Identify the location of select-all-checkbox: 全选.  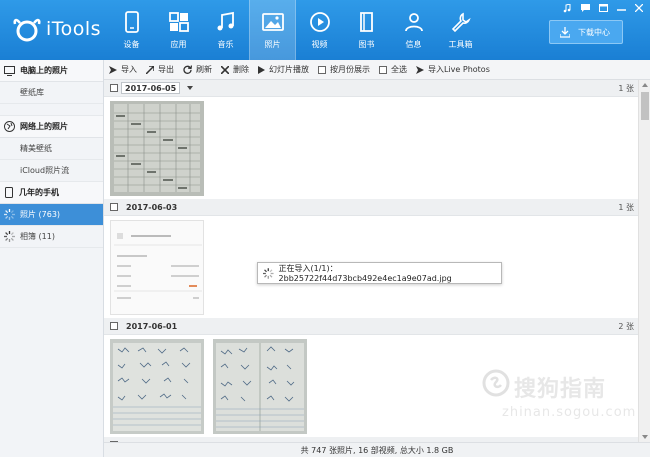
(393, 69).